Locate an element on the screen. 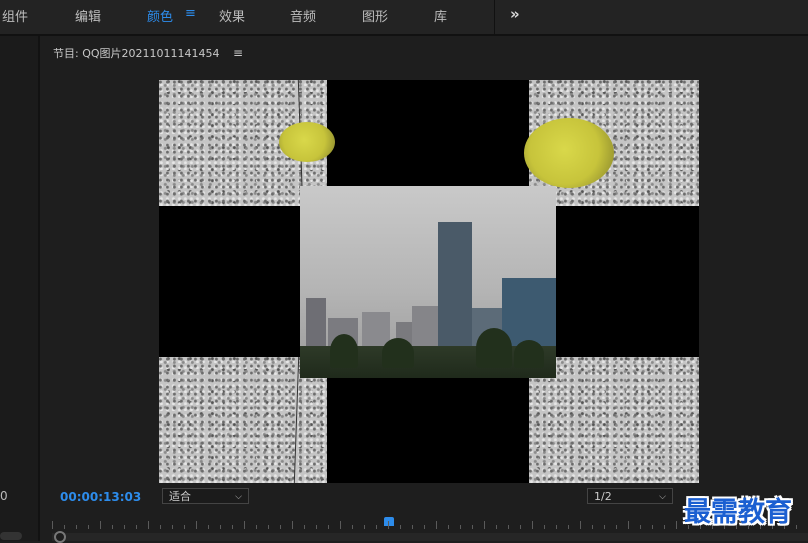 This screenshot has width=808, height=543. watermark-logo: 最需教育 is located at coordinates (738, 512).